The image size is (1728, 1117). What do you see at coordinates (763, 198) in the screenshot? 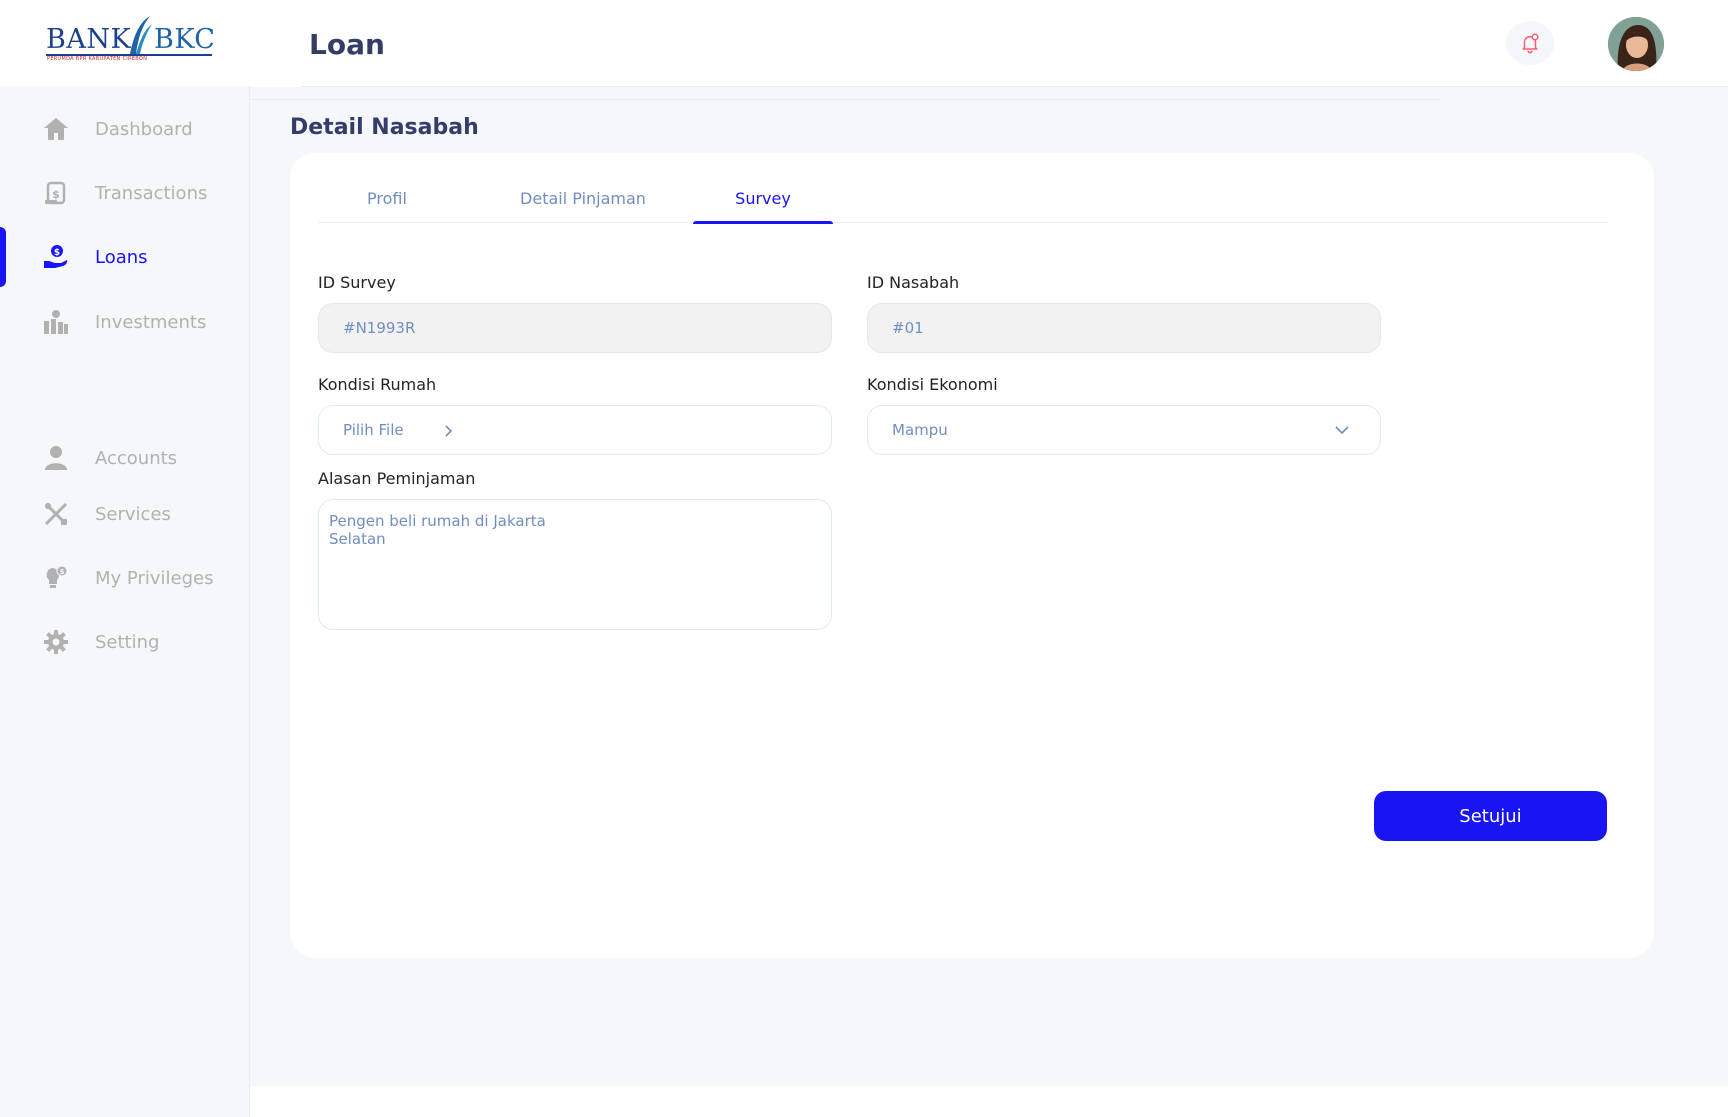
I see `tab-label: Survey` at bounding box center [763, 198].